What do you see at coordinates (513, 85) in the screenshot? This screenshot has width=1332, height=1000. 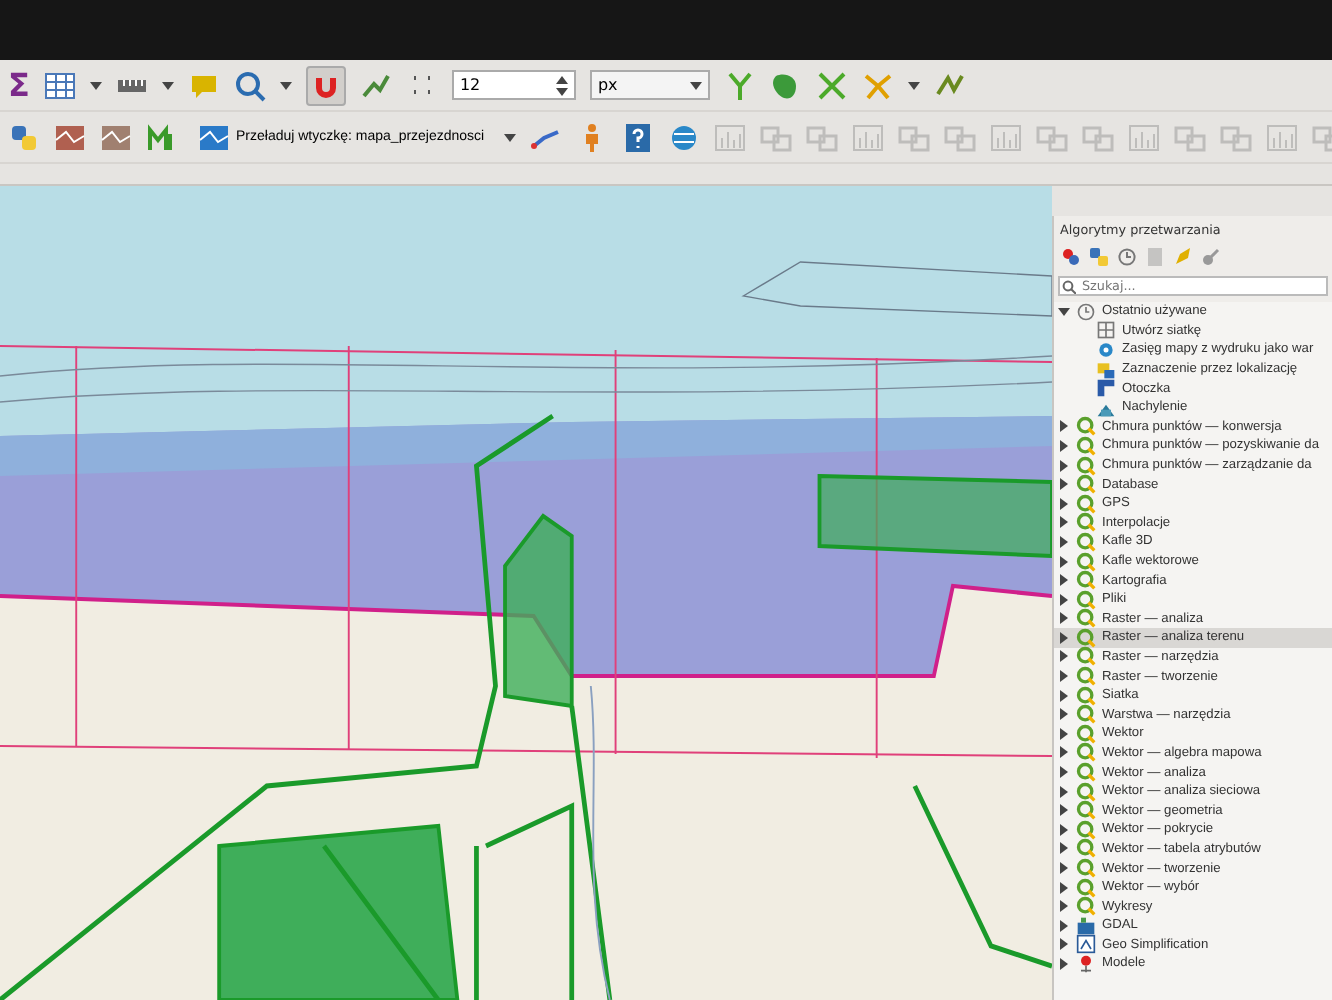 I see `tolerance-field: 12` at bounding box center [513, 85].